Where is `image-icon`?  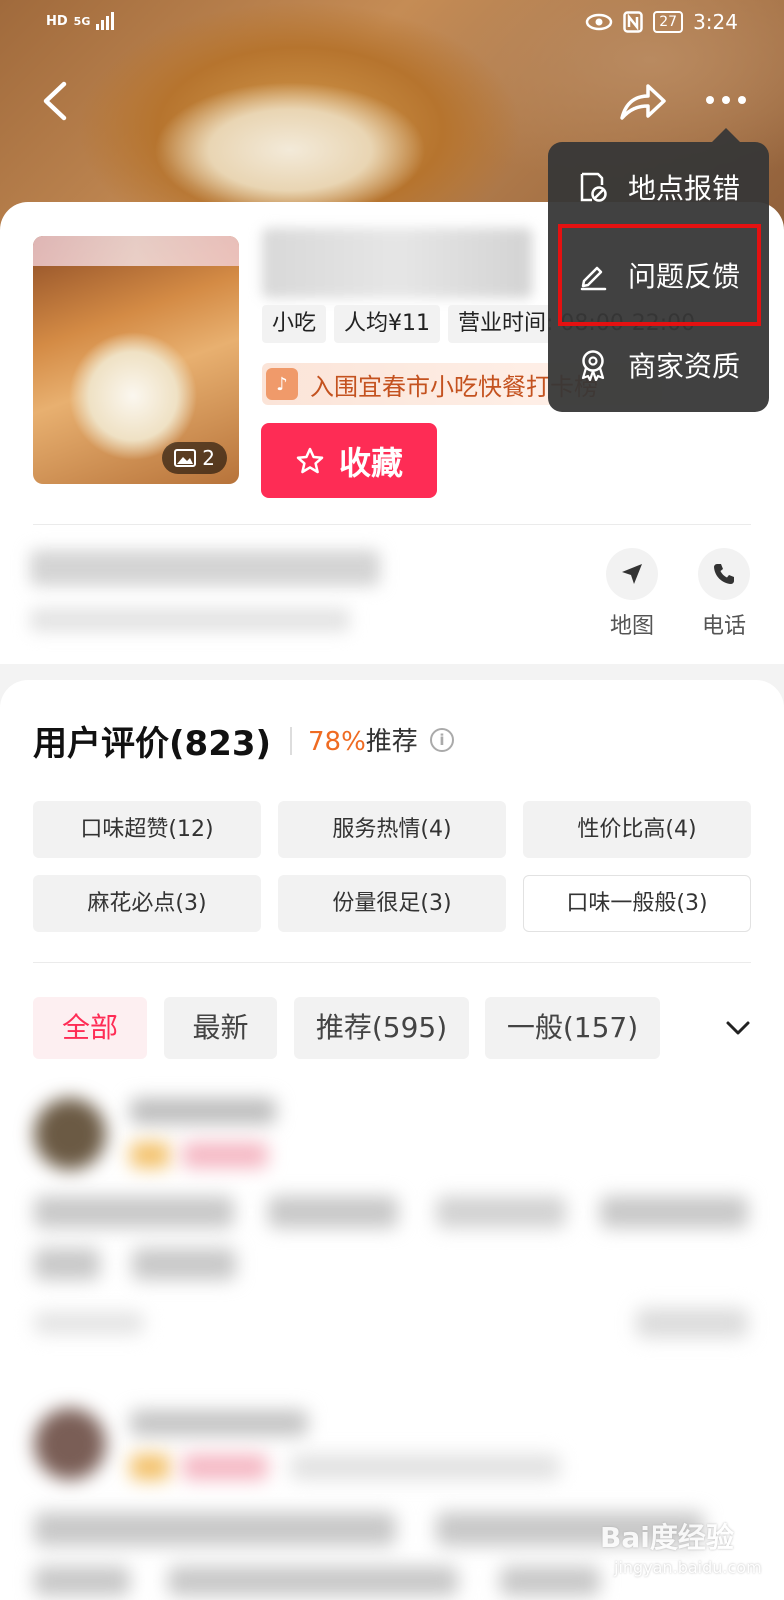 image-icon is located at coordinates (185, 458).